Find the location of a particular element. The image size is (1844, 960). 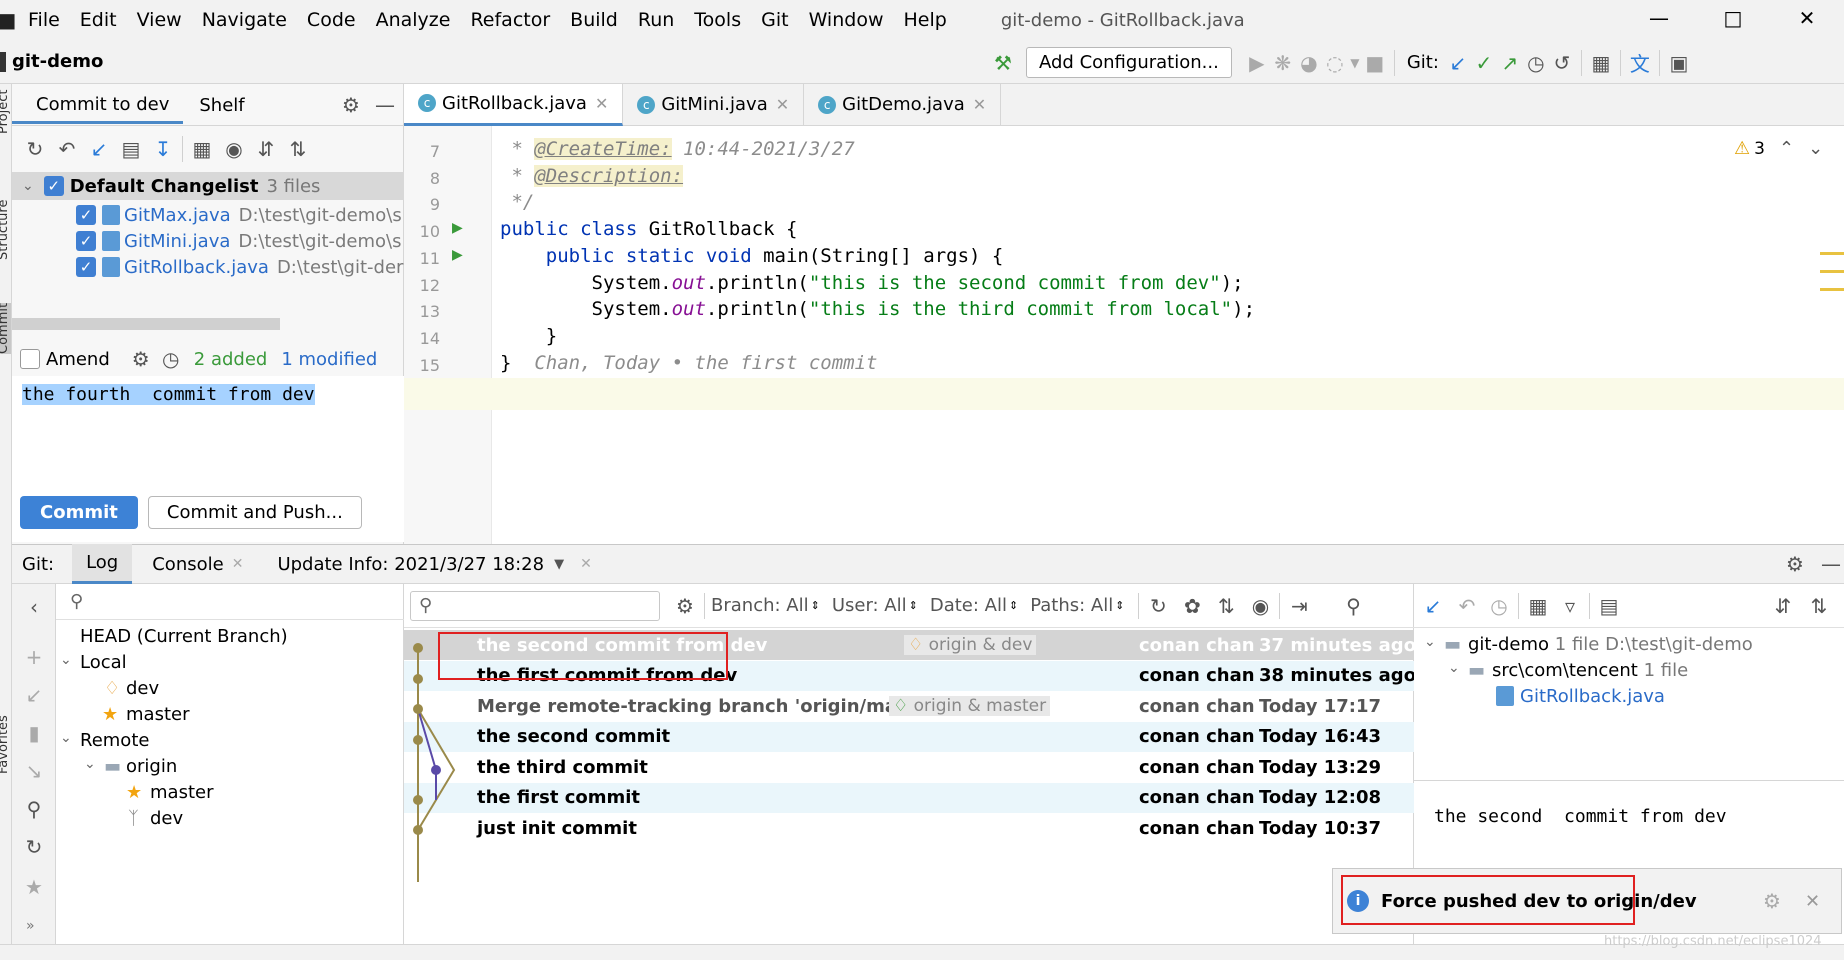

more-icon: » is located at coordinates (30, 926).